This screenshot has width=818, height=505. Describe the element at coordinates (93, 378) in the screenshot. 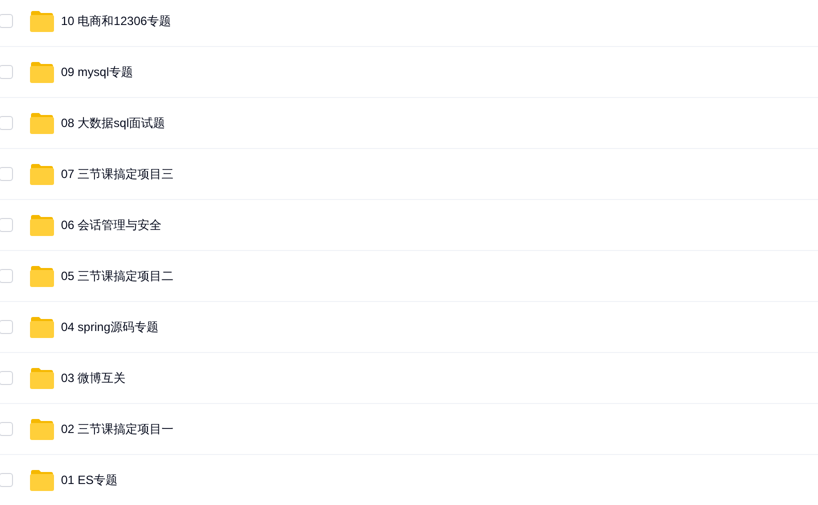

I see `folder-name: 03 微博互关` at that location.